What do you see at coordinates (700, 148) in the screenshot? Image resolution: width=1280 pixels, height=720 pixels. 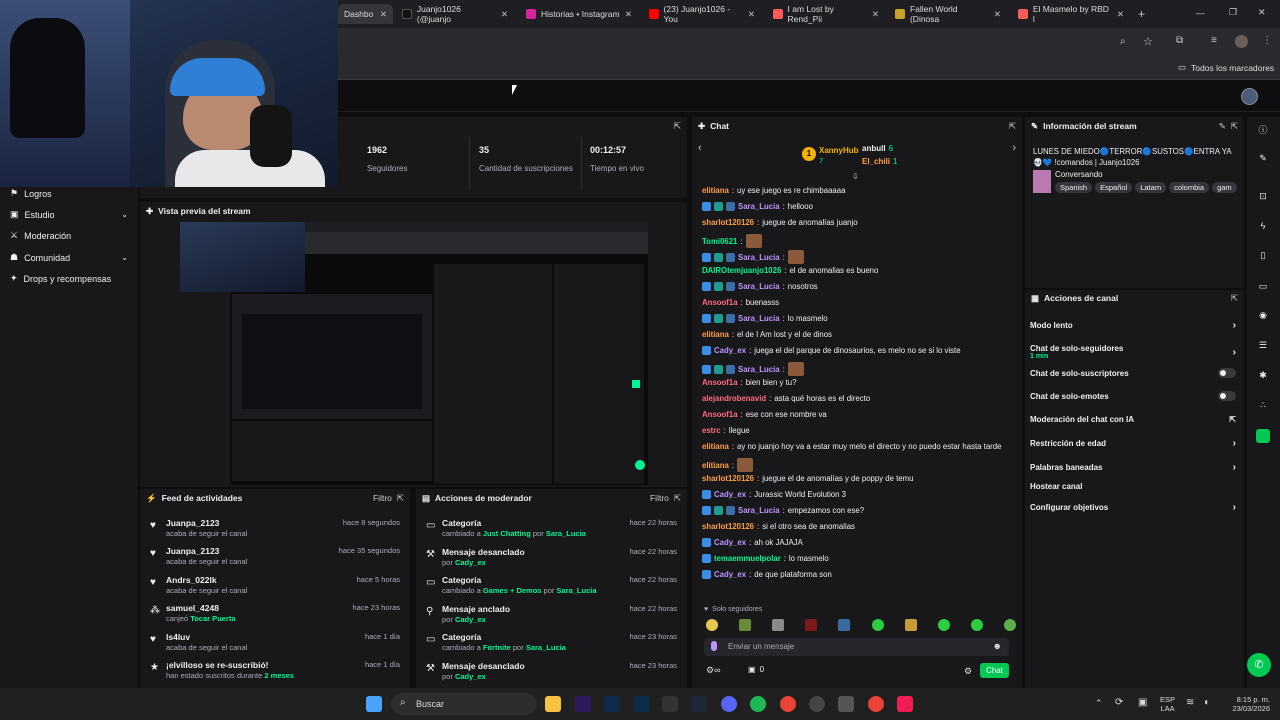 I see `chevron-left-icon: ‹` at bounding box center [700, 148].